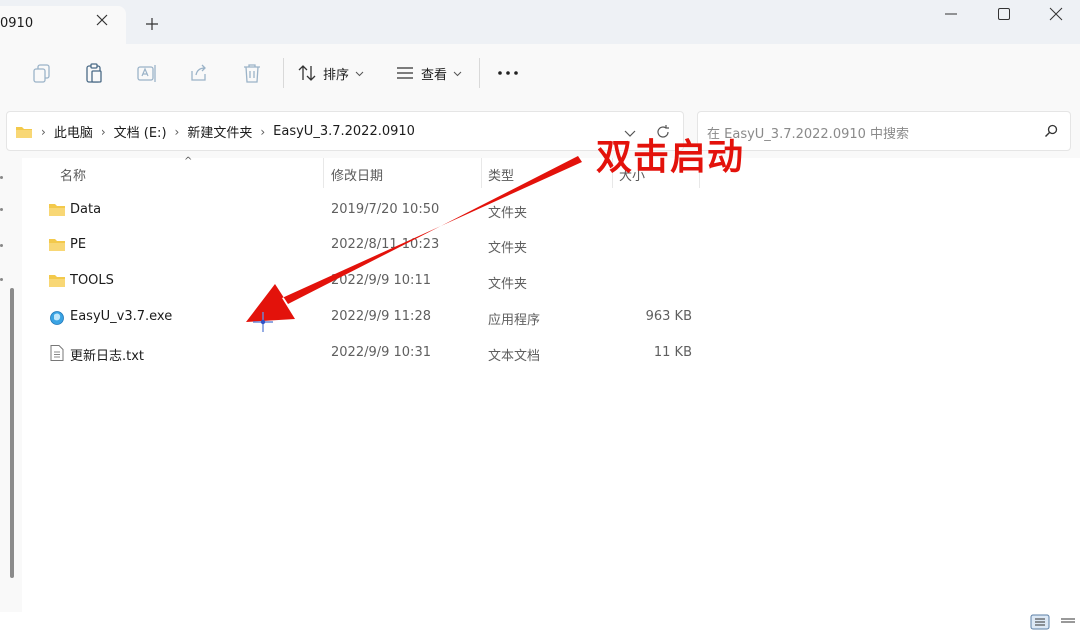 This screenshot has width=1080, height=630. Describe the element at coordinates (336, 75) in the screenshot. I see `sort-label: 排序` at that location.